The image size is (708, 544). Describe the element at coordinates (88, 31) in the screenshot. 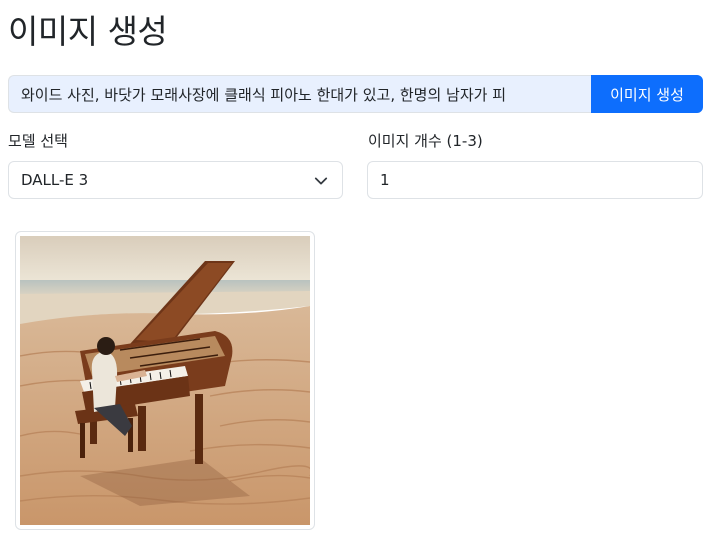

I see `page-title: 이미지 생성` at that location.